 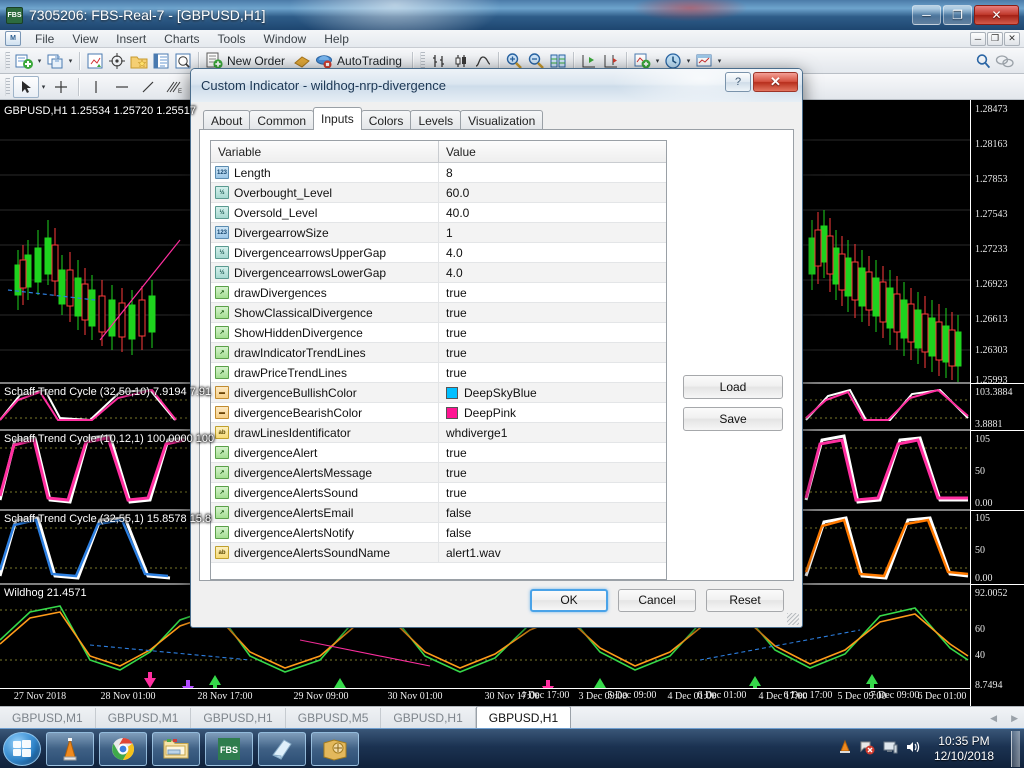 What do you see at coordinates (117, 61) in the screenshot?
I see `navigator-icon` at bounding box center [117, 61].